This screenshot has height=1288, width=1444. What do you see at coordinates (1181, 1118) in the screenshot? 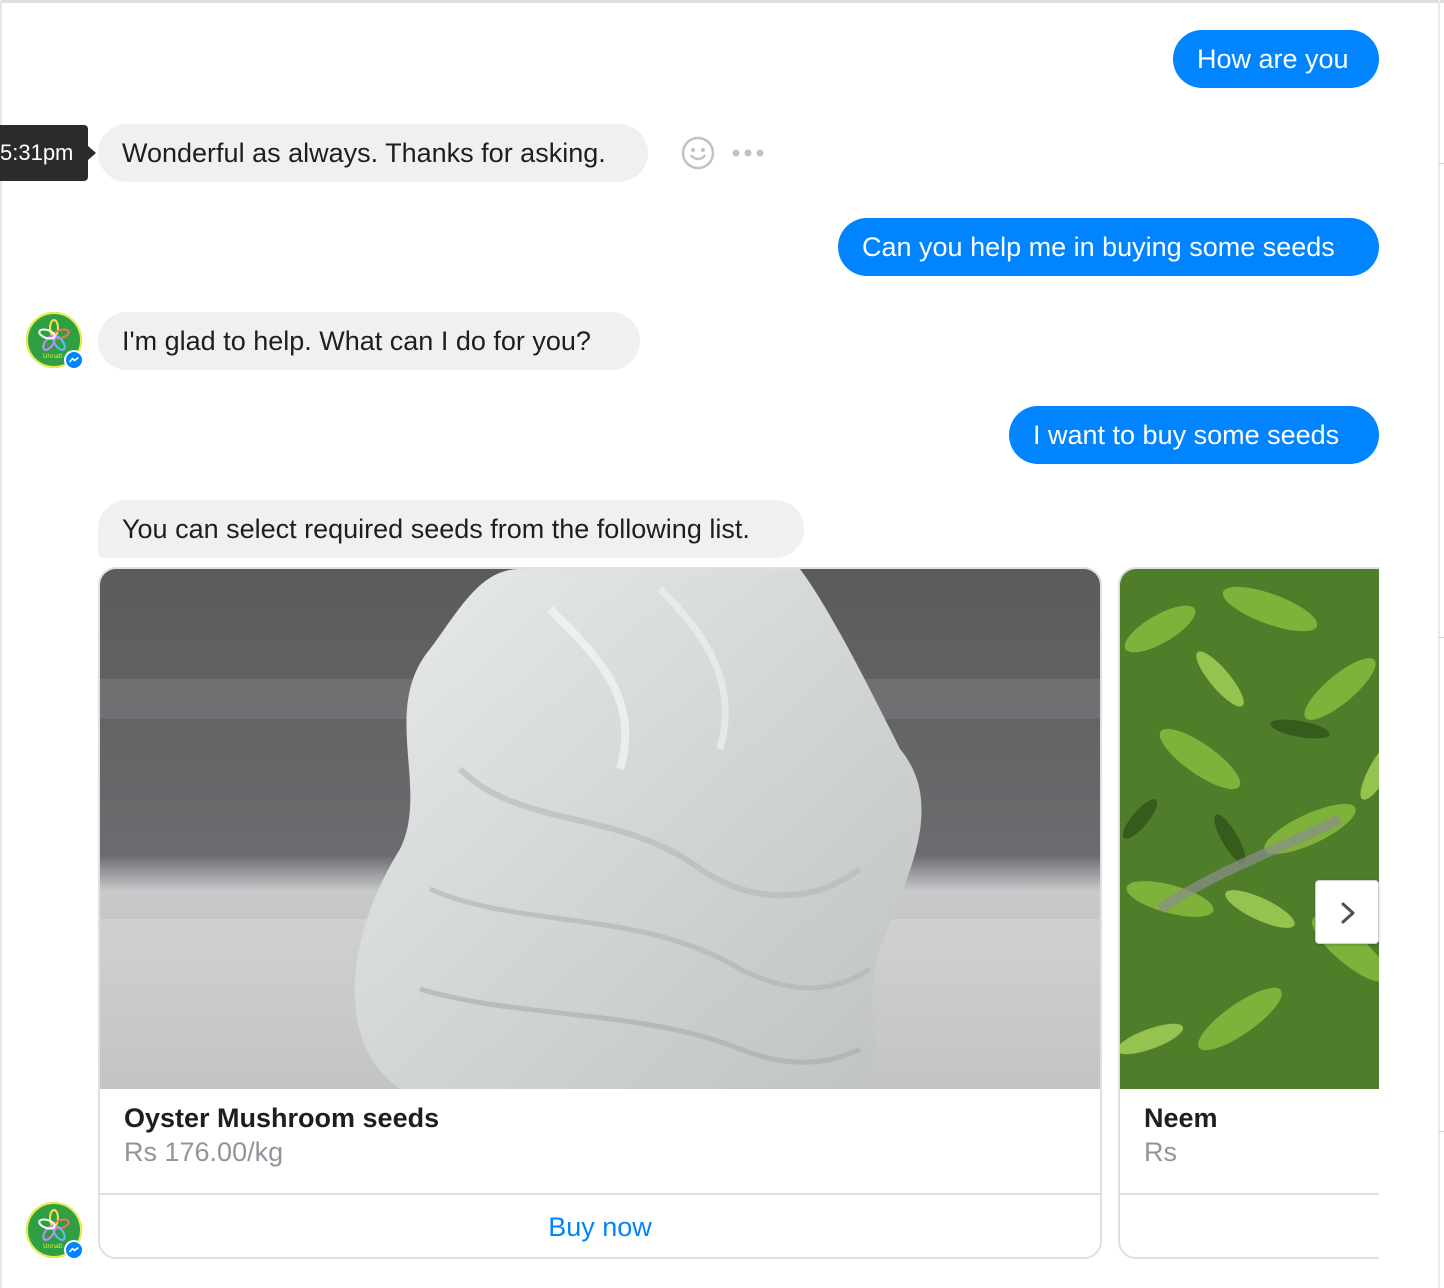
I see `product-title: Neem` at bounding box center [1181, 1118].